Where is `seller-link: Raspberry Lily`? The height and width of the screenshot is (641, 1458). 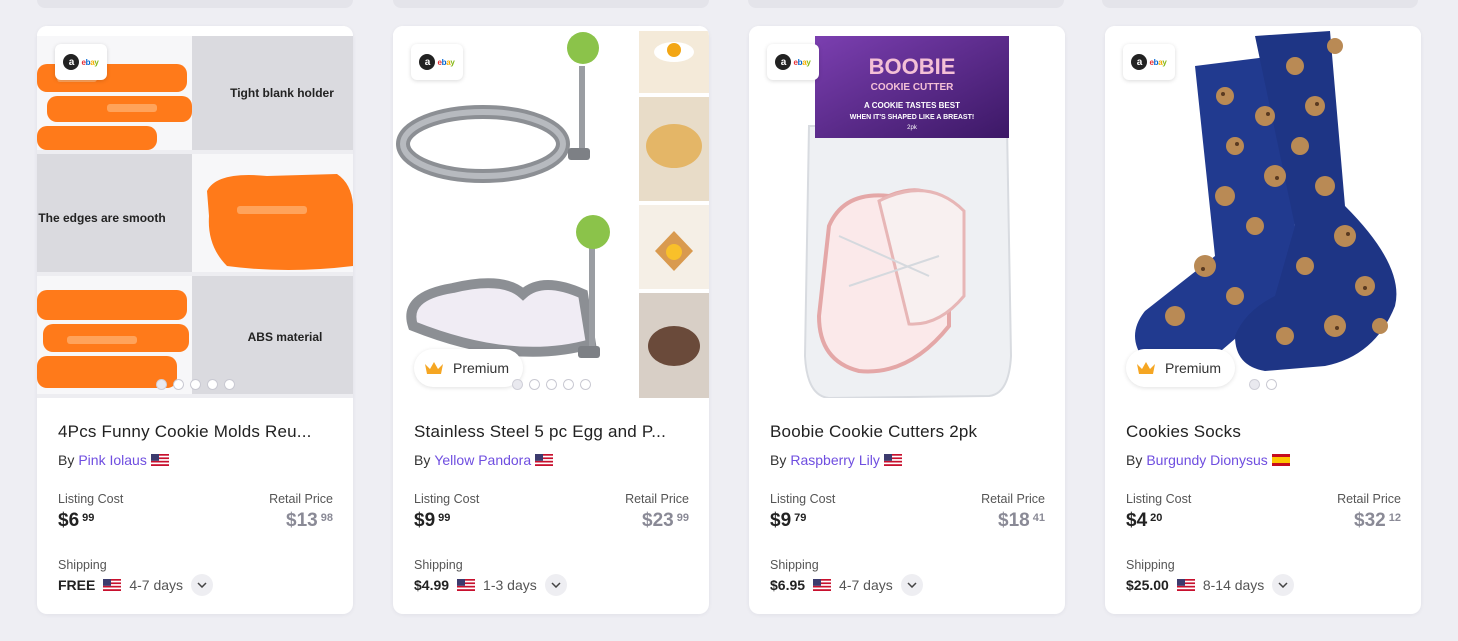 seller-link: Raspberry Lily is located at coordinates (834, 460).